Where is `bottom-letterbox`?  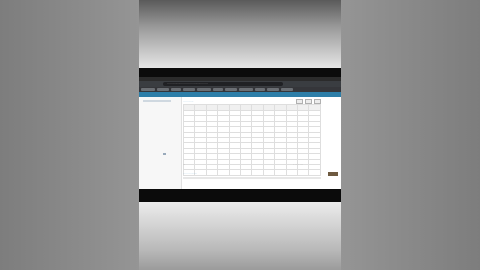
bottom-letterbox is located at coordinates (240, 195).